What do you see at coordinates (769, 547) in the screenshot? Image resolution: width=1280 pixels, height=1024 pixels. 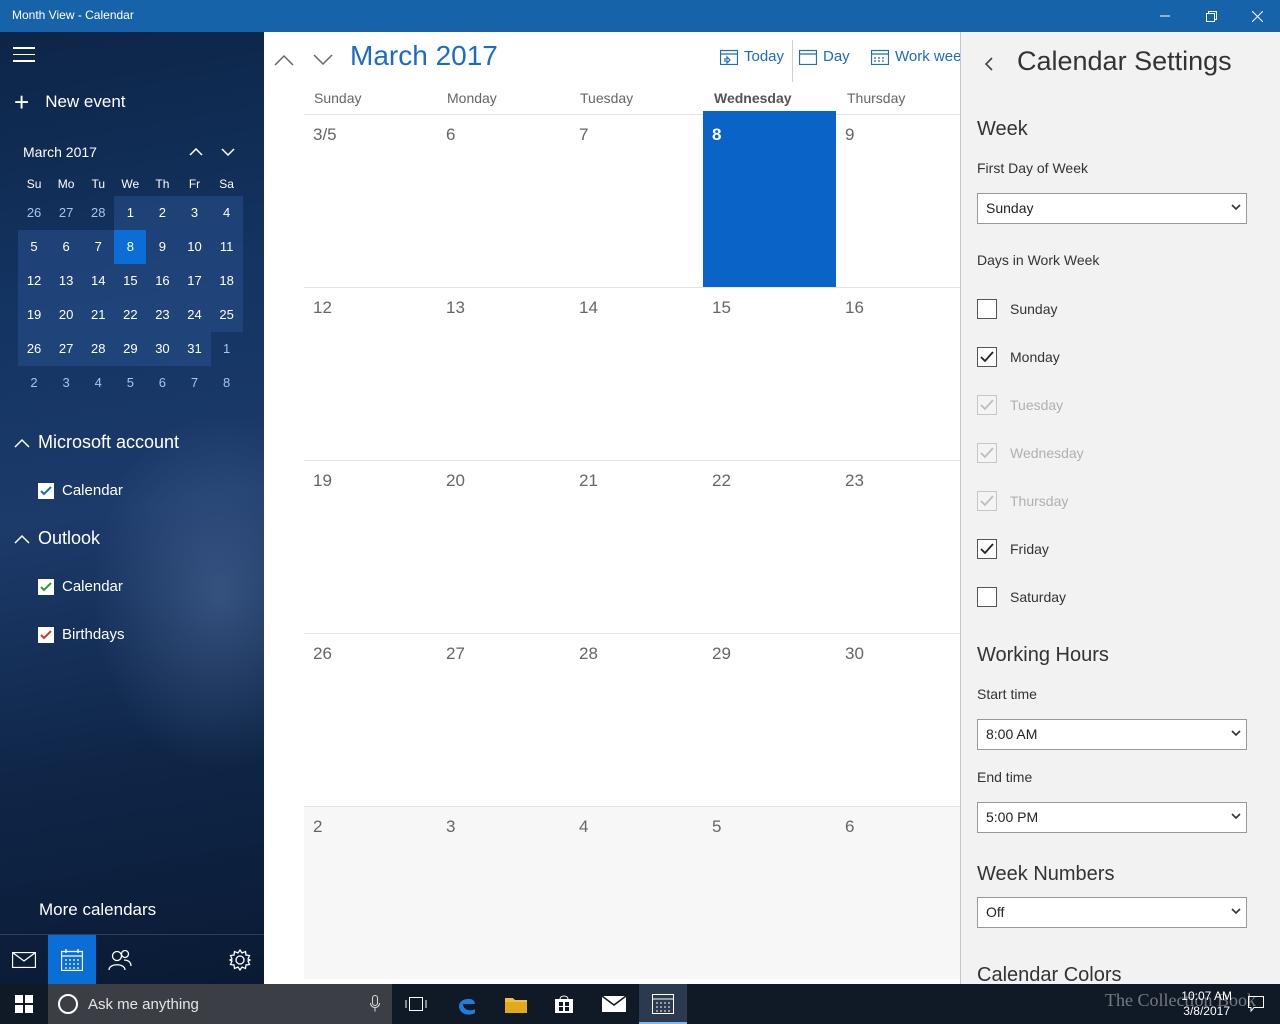 I see `day-cell: 22` at bounding box center [769, 547].